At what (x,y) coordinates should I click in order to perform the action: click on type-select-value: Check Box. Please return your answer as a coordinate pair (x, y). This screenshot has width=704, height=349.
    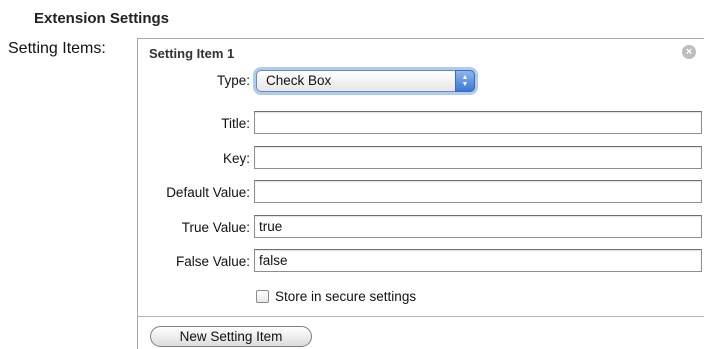
    Looking at the image, I should click on (299, 80).